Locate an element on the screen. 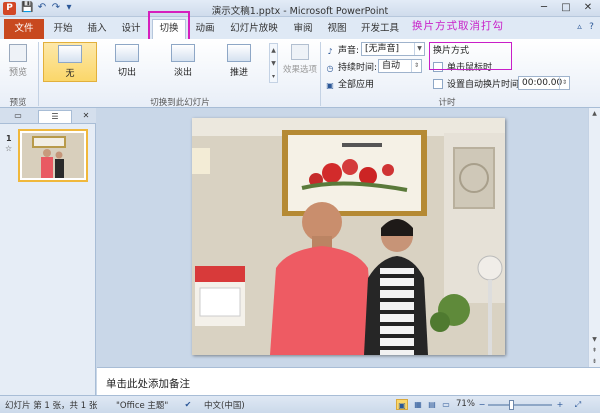 The image size is (600, 413). tab-home: 开始 is located at coordinates (63, 30).